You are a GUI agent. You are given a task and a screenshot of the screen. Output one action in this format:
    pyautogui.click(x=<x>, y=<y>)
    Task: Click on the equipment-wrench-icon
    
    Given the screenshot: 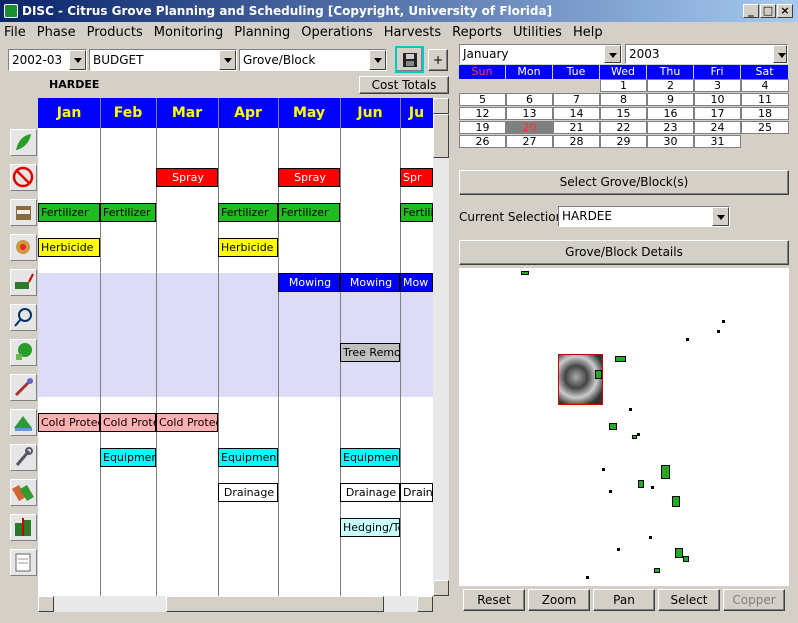 What is the action you would take?
    pyautogui.click(x=23, y=457)
    